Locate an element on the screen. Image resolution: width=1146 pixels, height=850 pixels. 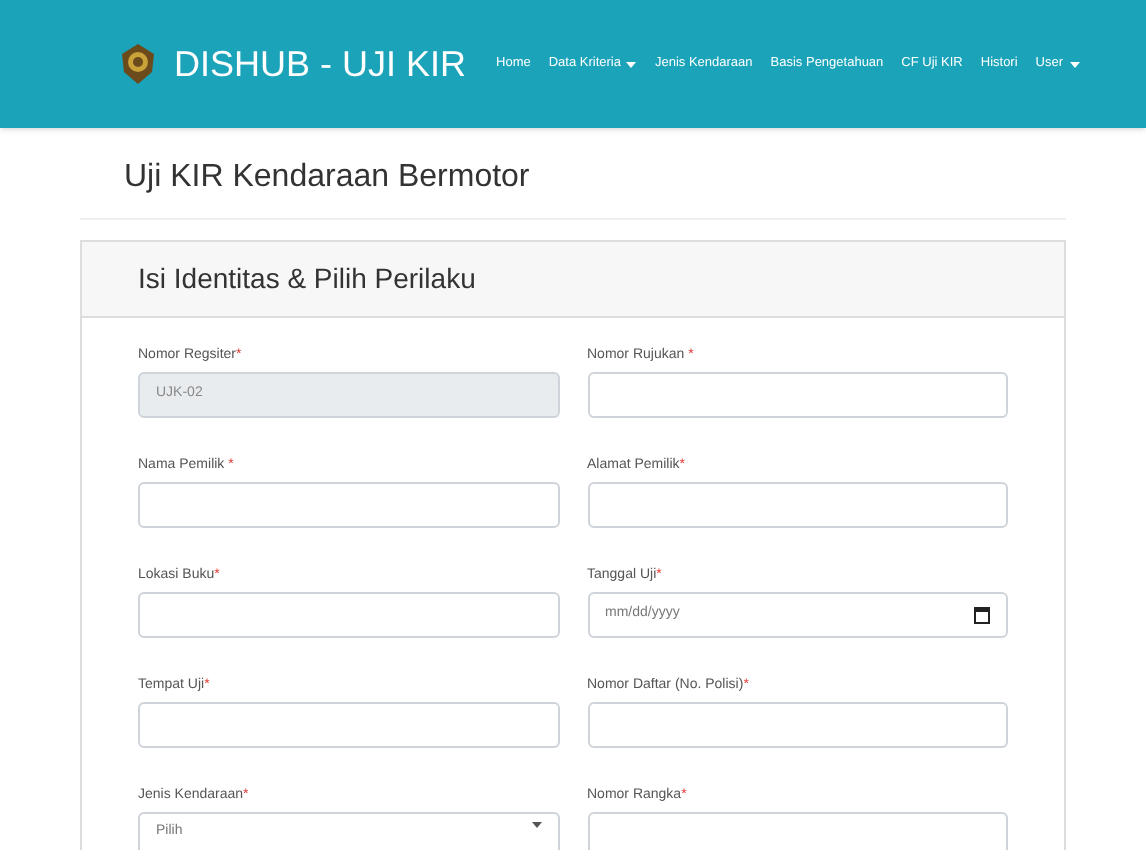
logo-icon is located at coordinates (138, 64).